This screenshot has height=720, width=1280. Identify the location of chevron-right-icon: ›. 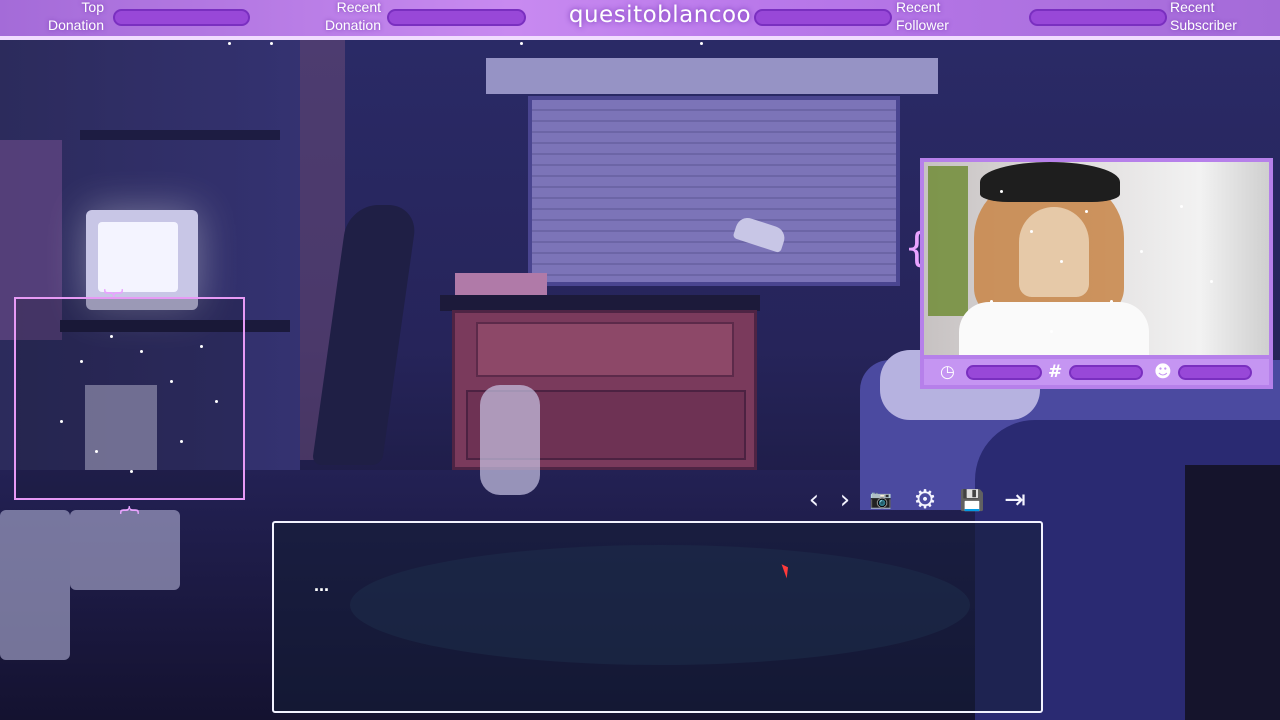
(845, 500).